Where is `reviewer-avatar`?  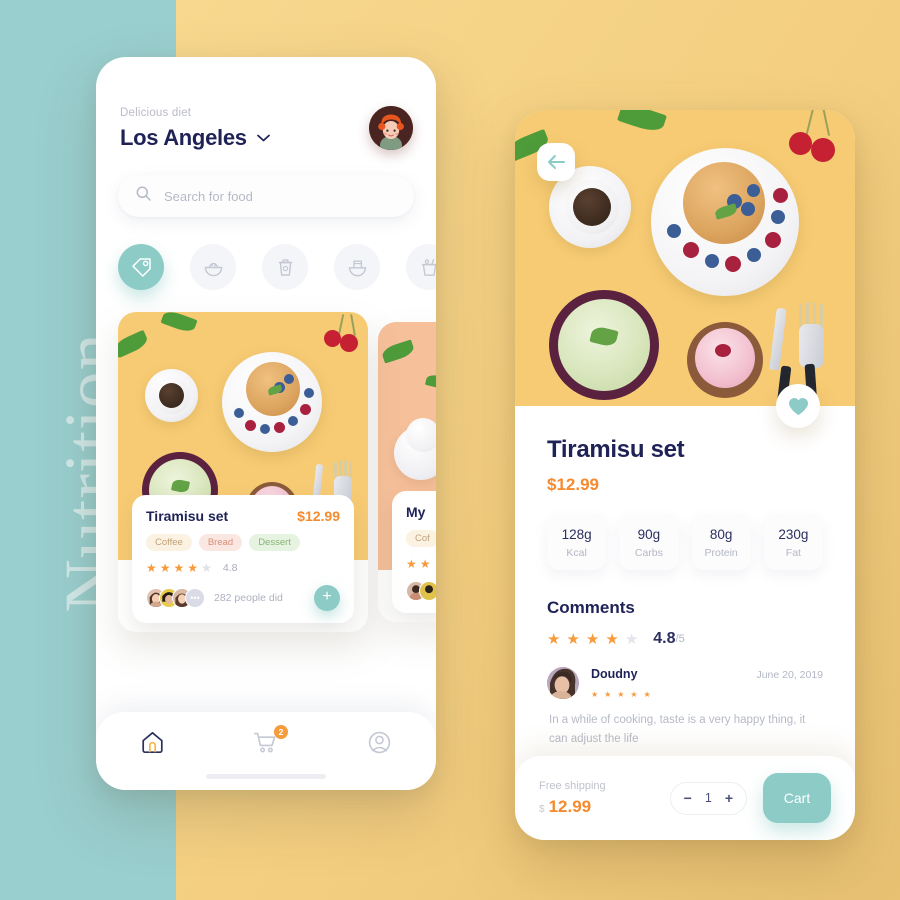
reviewer-avatar is located at coordinates (563, 683).